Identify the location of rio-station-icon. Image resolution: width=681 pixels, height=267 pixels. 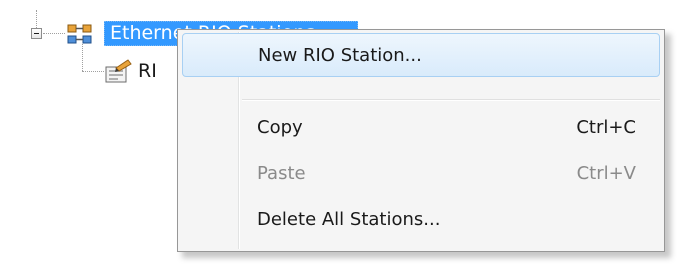
(118, 71).